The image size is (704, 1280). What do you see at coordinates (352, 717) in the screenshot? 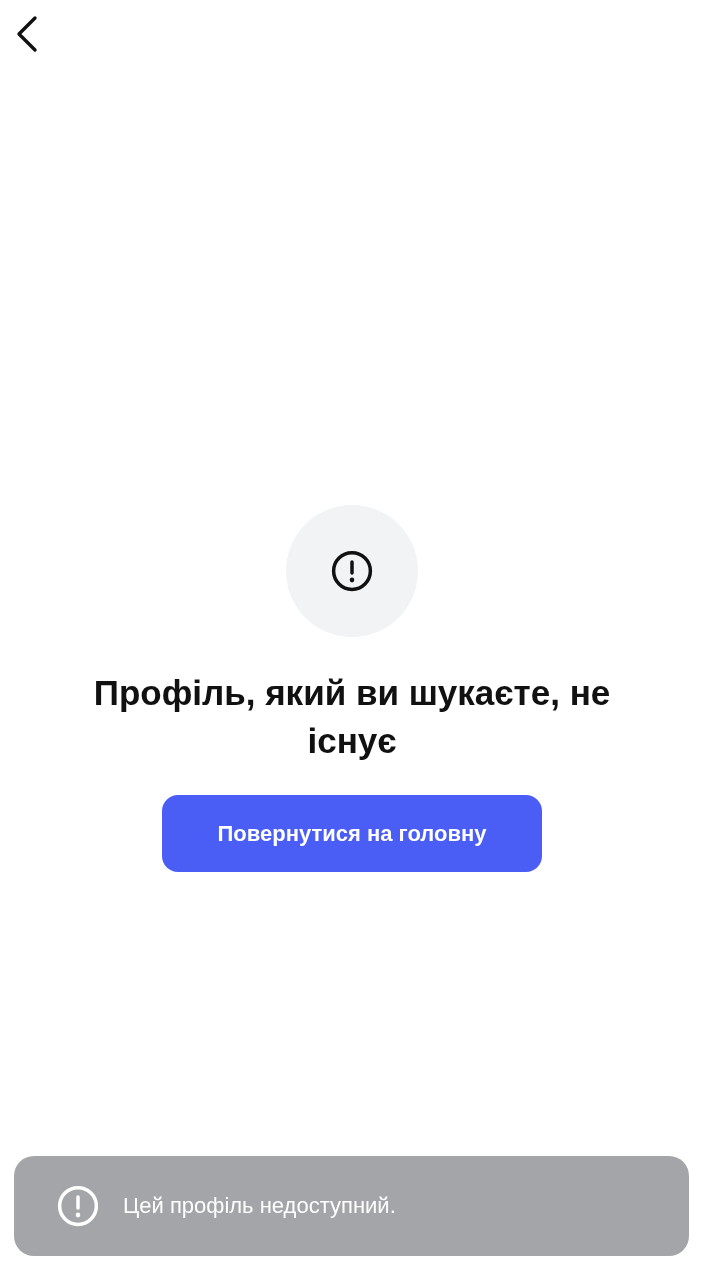
I see `error-title: Профіль, який ви шукаєте, не існує` at bounding box center [352, 717].